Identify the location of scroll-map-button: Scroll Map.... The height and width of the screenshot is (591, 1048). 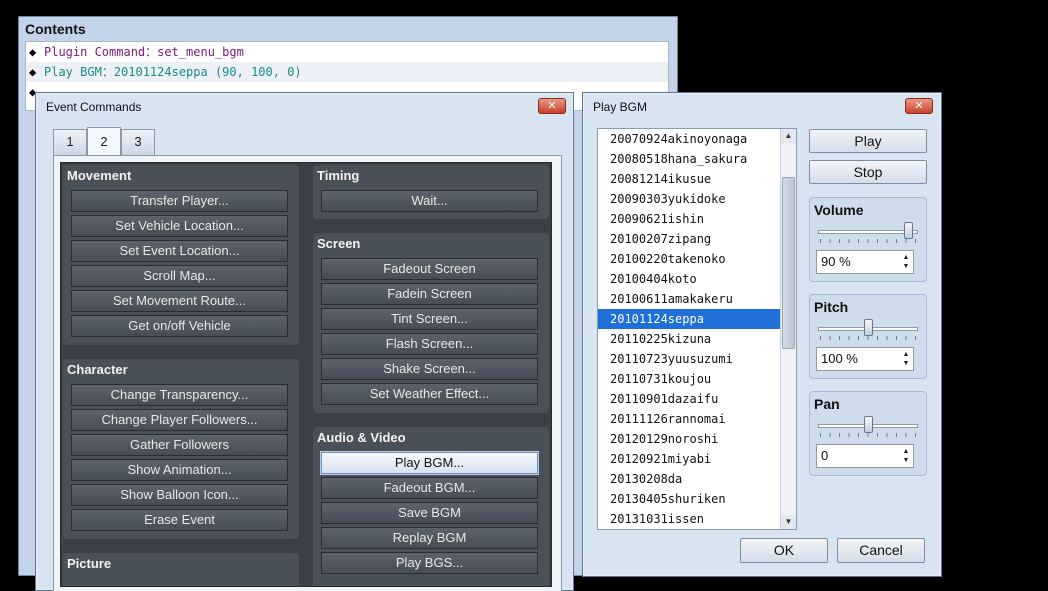
(179, 276).